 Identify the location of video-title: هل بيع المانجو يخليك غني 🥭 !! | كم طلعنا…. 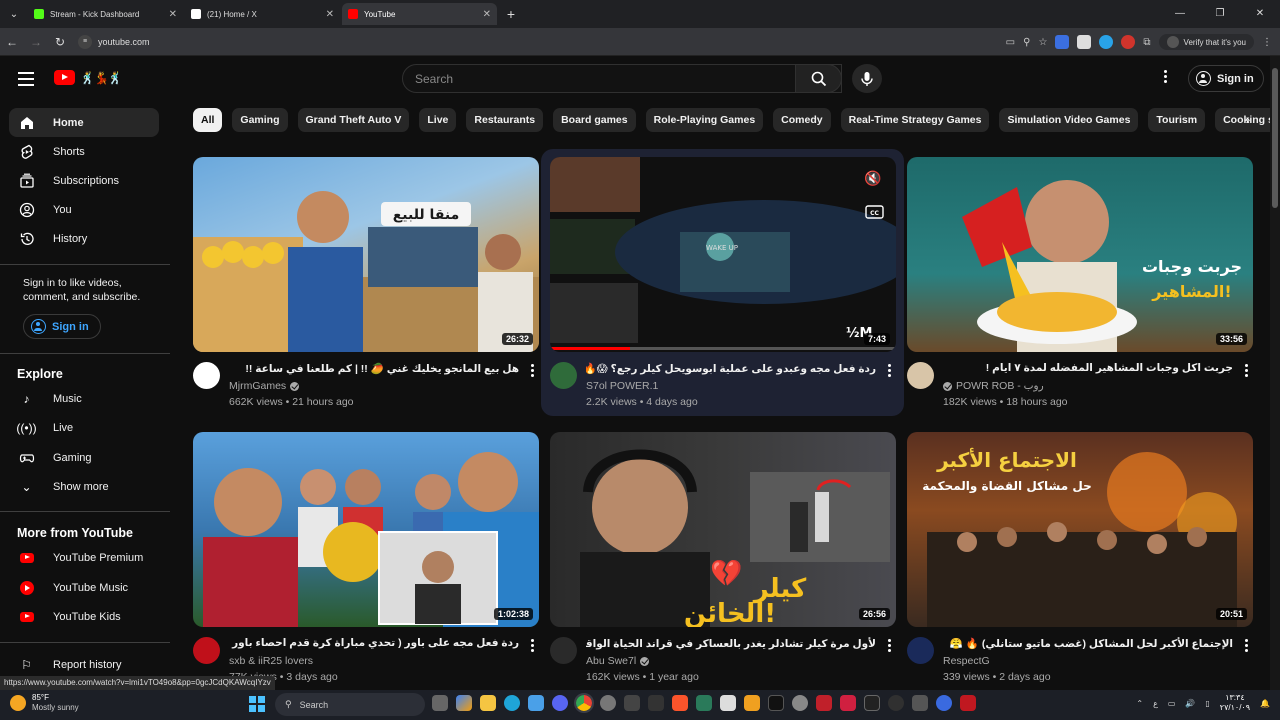
(374, 370).